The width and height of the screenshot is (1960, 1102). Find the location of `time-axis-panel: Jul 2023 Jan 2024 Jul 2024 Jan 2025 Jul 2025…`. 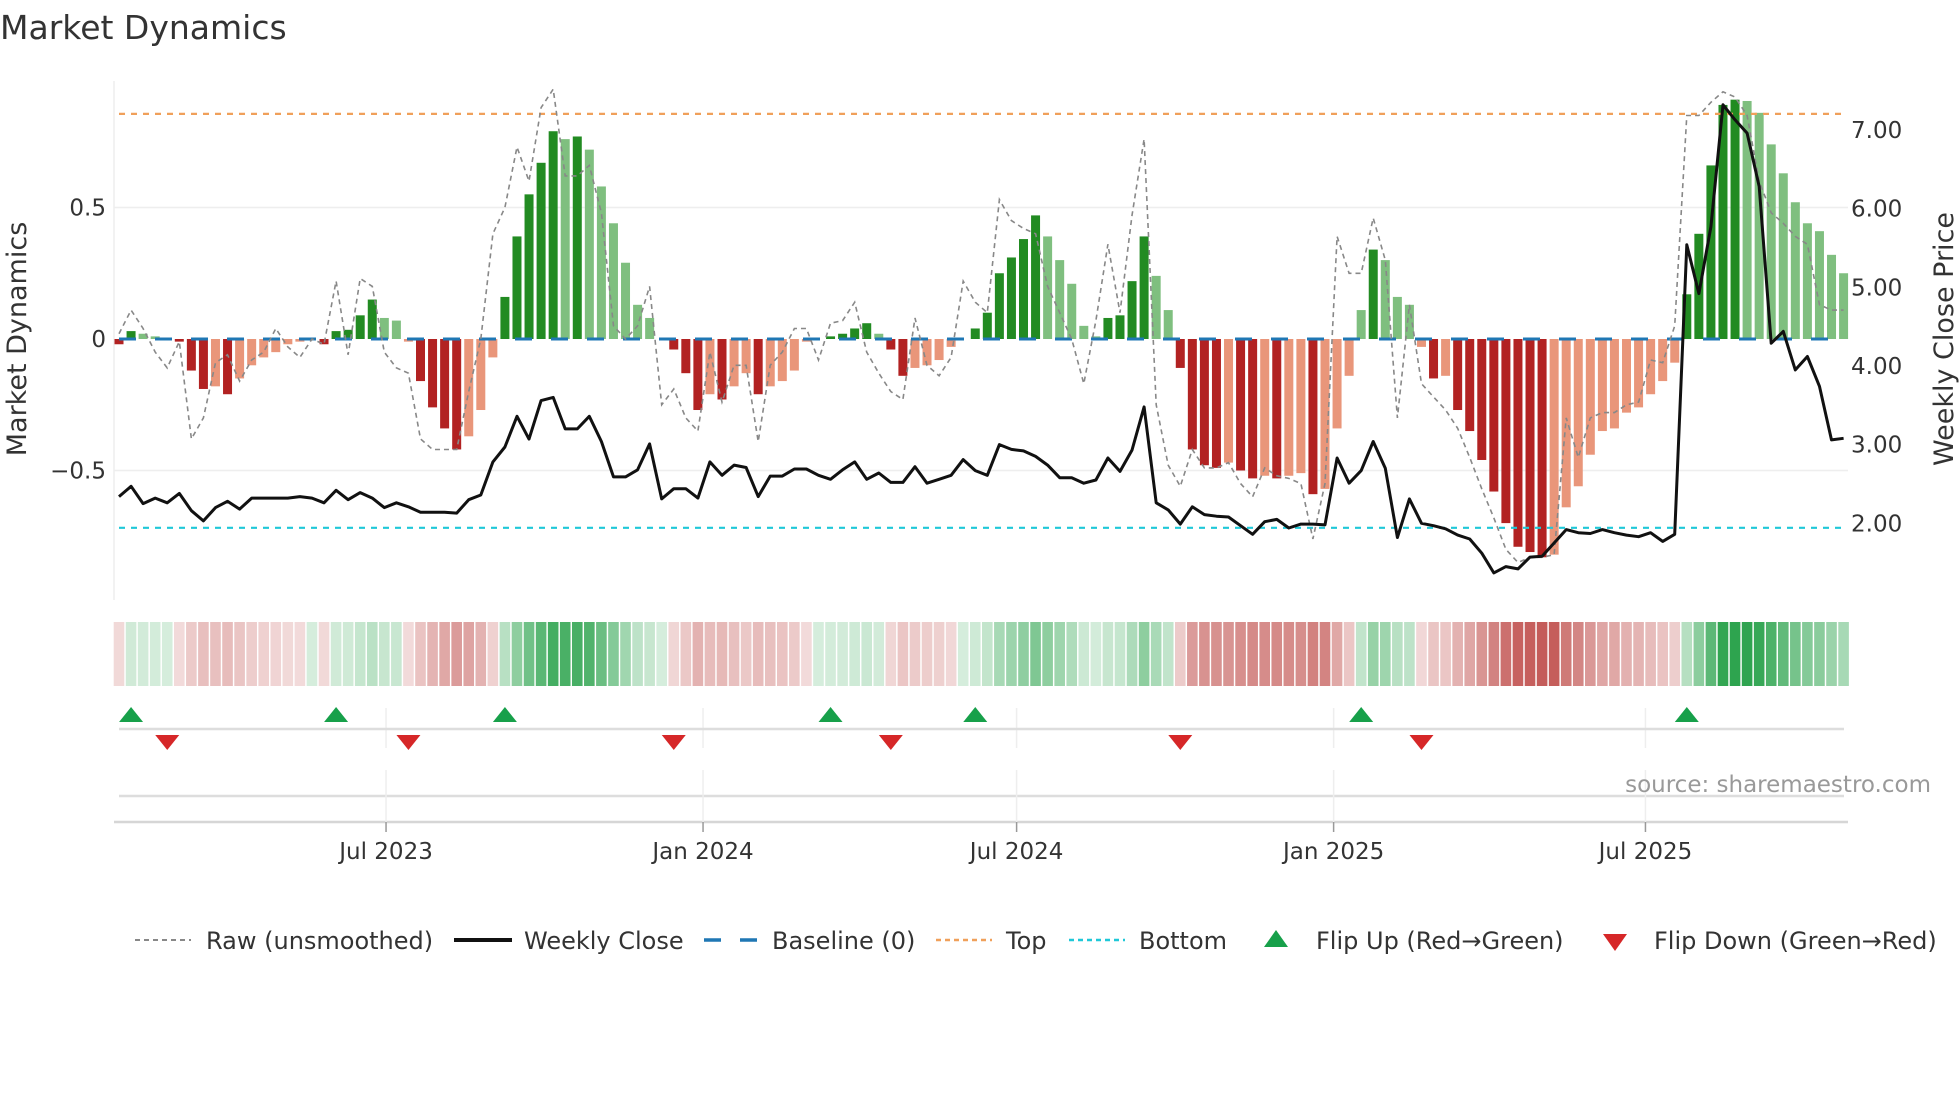

time-axis-panel: Jul 2023 Jan 2024 Jul 2024 Jan 2025 Jul 2025… is located at coordinates (1022, 817).